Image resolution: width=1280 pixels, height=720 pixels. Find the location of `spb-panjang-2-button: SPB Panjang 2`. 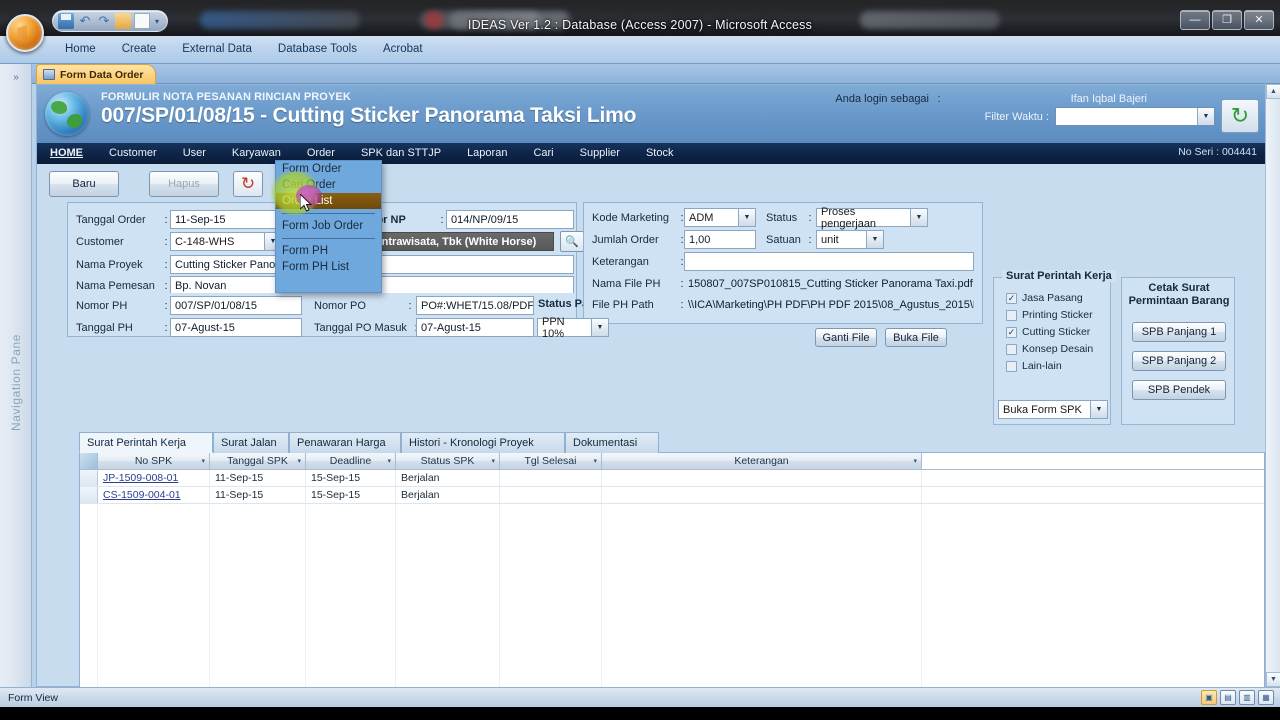

spb-panjang-2-button: SPB Panjang 2 is located at coordinates (1179, 361).